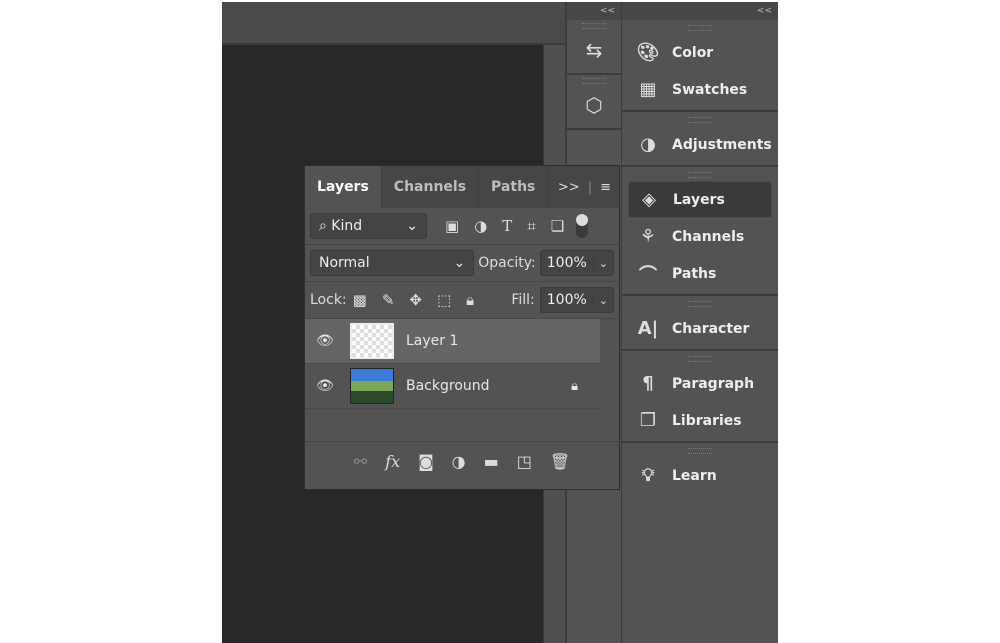  I want to click on panel-menu-icon: ≡, so click(605, 187).